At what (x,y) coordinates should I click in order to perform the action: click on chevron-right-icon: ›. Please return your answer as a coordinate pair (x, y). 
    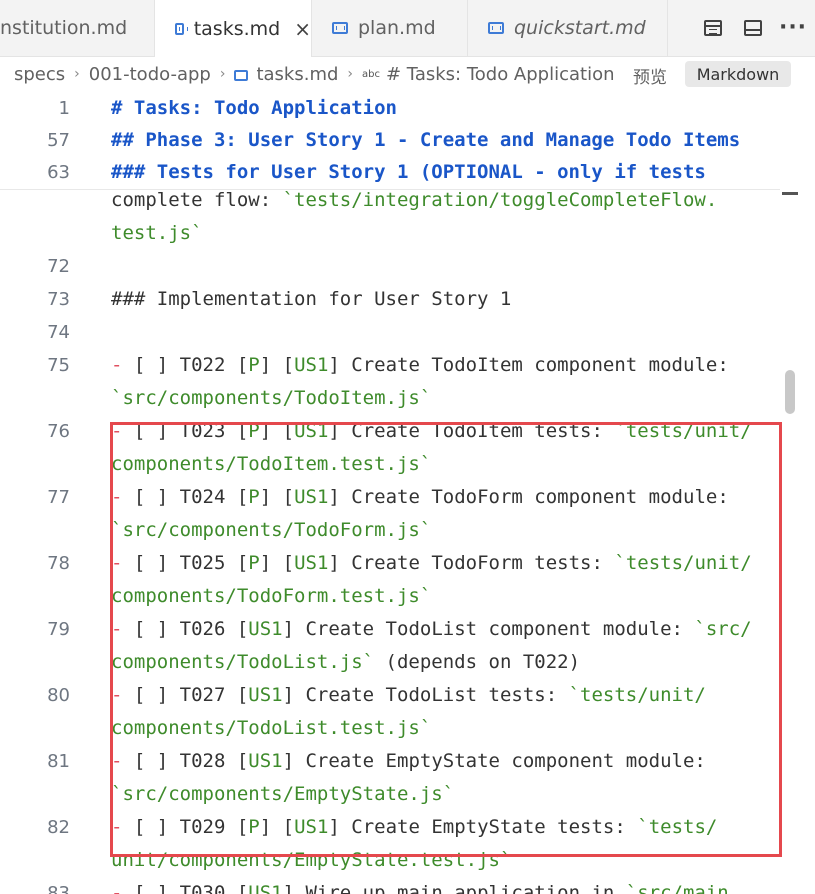
    Looking at the image, I should click on (77, 74).